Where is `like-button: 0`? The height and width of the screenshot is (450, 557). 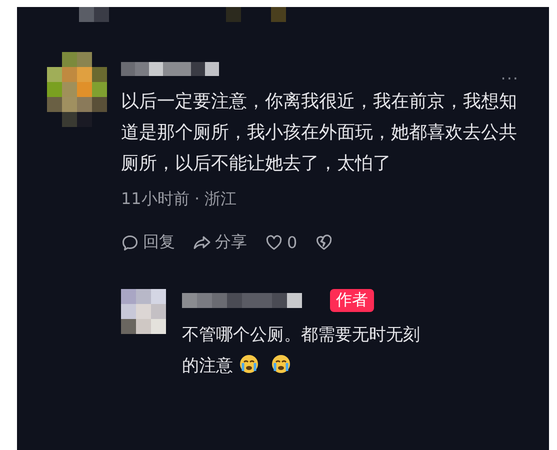 like-button: 0 is located at coordinates (281, 242).